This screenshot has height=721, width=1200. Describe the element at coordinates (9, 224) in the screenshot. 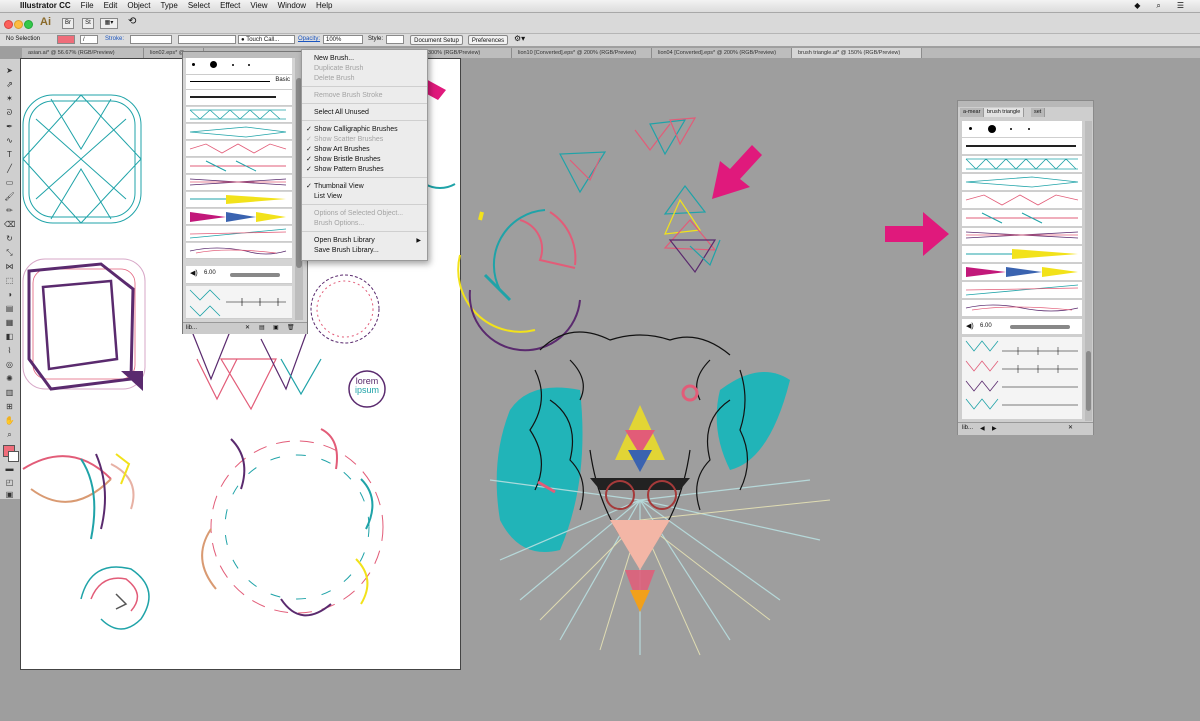

I see `eraser-tool-icon: ⌫` at that location.